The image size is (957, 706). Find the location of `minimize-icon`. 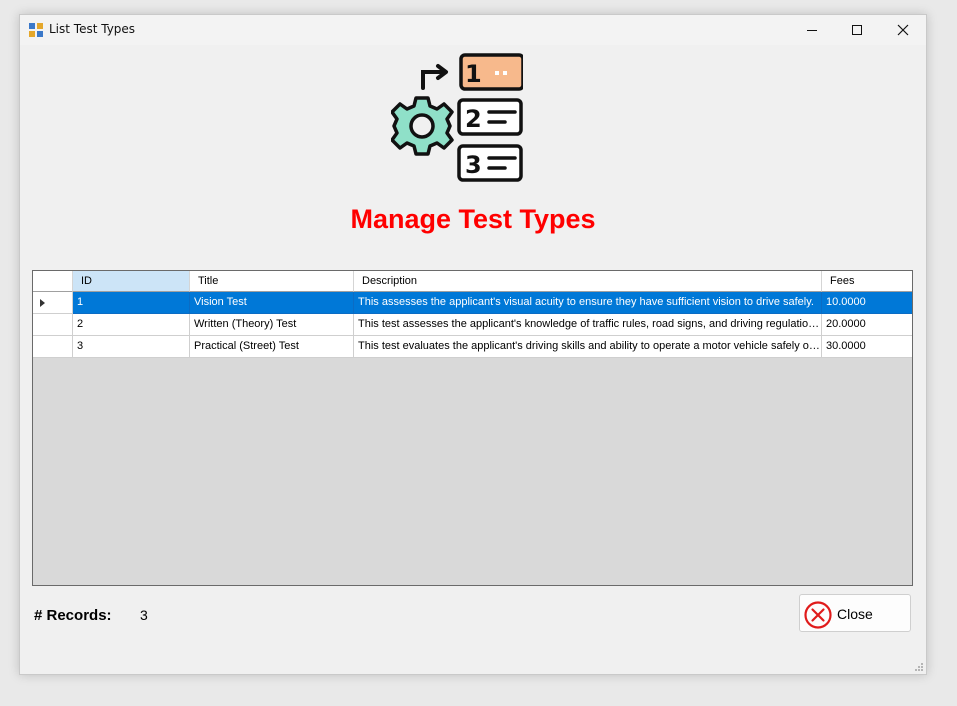

minimize-icon is located at coordinates (812, 30).